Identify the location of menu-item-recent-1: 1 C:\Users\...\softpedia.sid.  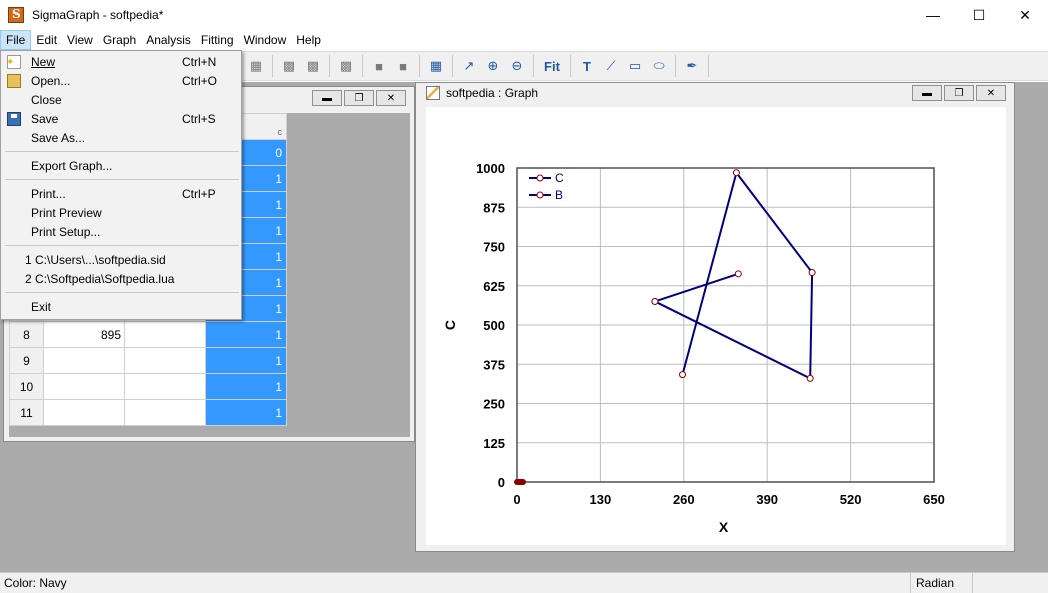
(121, 260).